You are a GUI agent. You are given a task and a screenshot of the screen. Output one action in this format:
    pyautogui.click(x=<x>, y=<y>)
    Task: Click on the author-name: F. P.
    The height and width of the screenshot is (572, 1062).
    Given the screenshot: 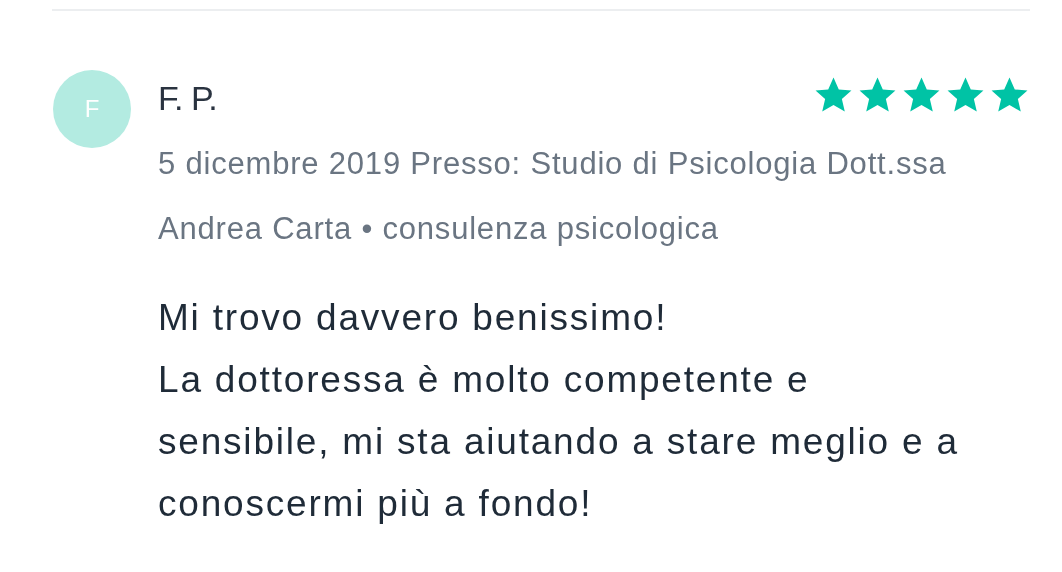 What is the action you would take?
    pyautogui.click(x=187, y=98)
    